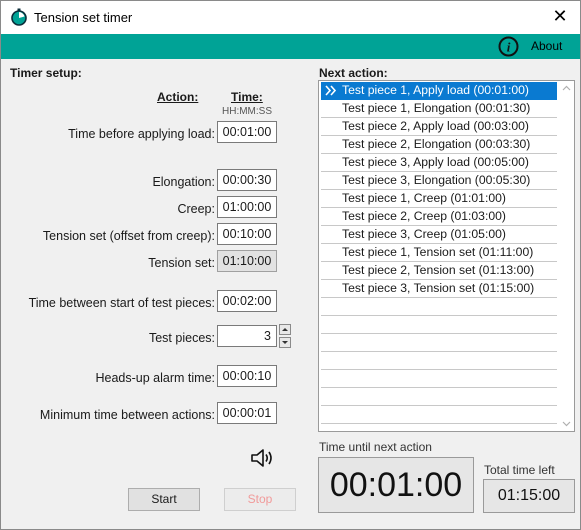 The width and height of the screenshot is (581, 530). Describe the element at coordinates (566, 88) in the screenshot. I see `scroll-up-icon` at that location.